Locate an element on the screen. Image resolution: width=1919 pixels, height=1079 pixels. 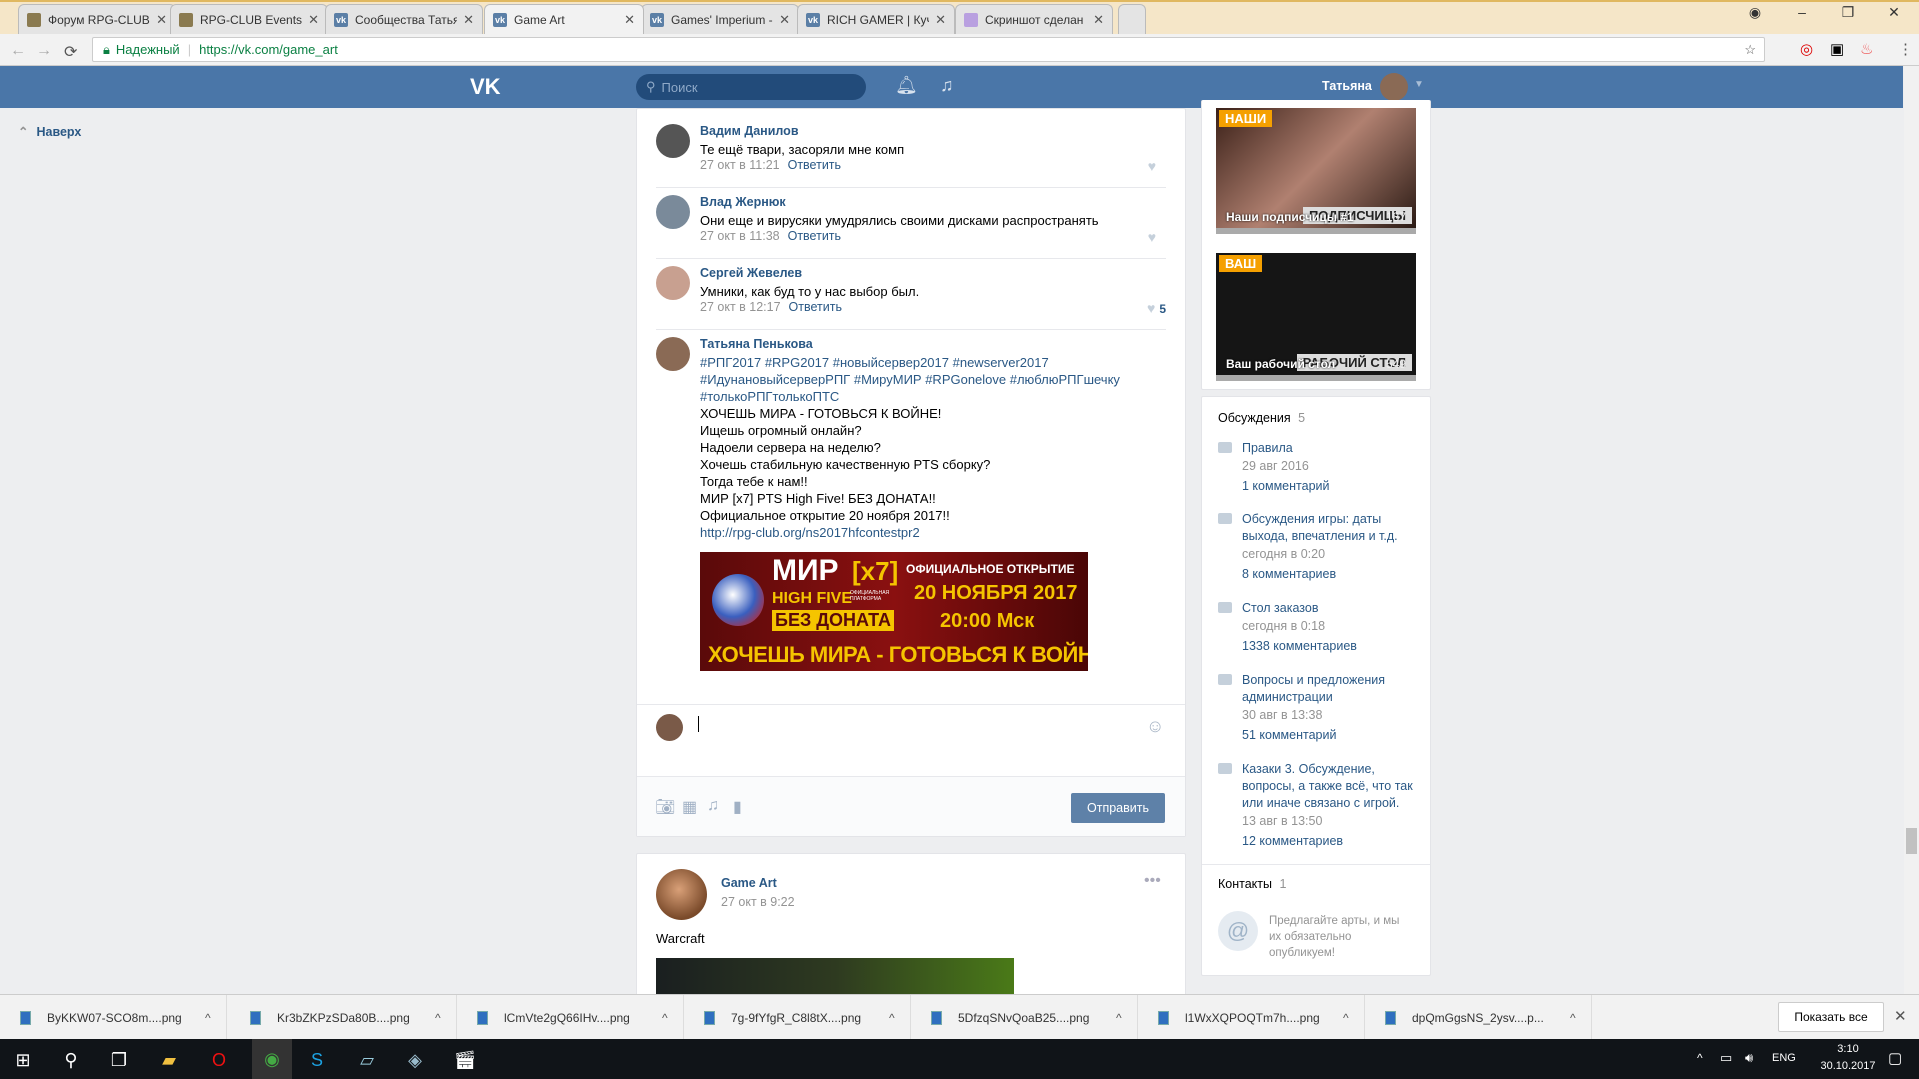
tray-chevron-icon: ^ is located at coordinates (1700, 1058).